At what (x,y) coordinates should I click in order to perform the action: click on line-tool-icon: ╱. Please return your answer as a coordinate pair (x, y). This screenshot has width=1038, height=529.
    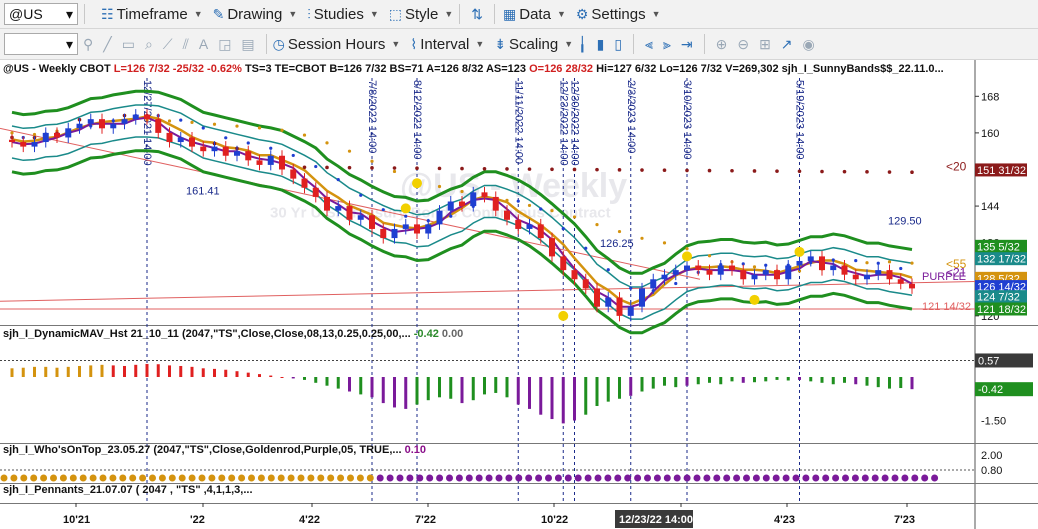
    Looking at the image, I should click on (107, 44).